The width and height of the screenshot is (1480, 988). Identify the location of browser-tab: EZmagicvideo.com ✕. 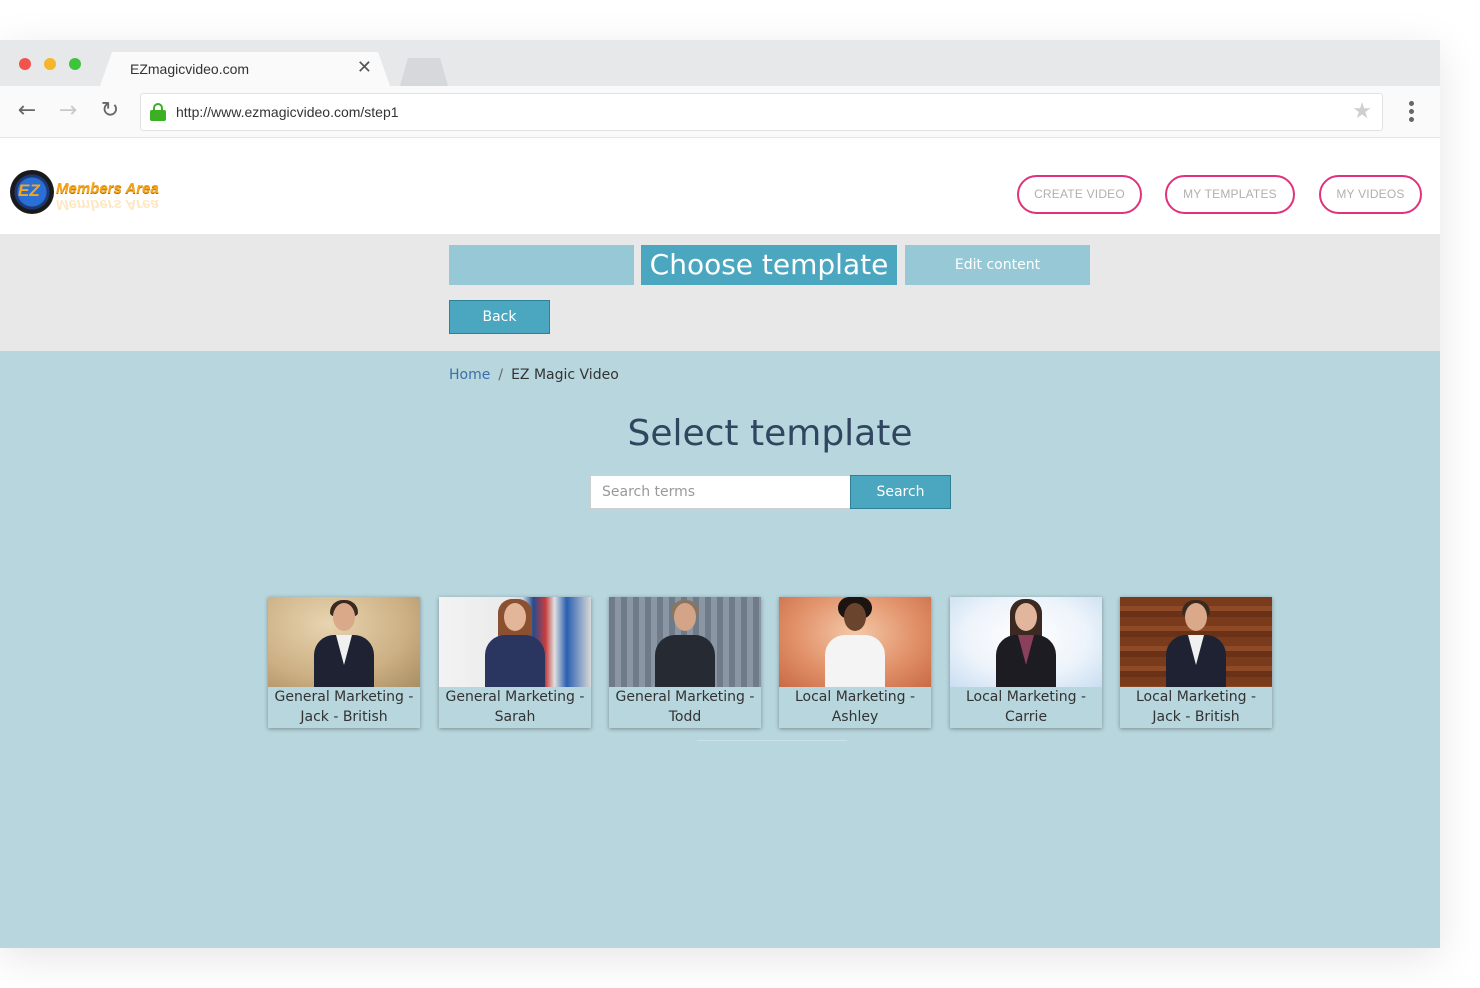
(245, 69).